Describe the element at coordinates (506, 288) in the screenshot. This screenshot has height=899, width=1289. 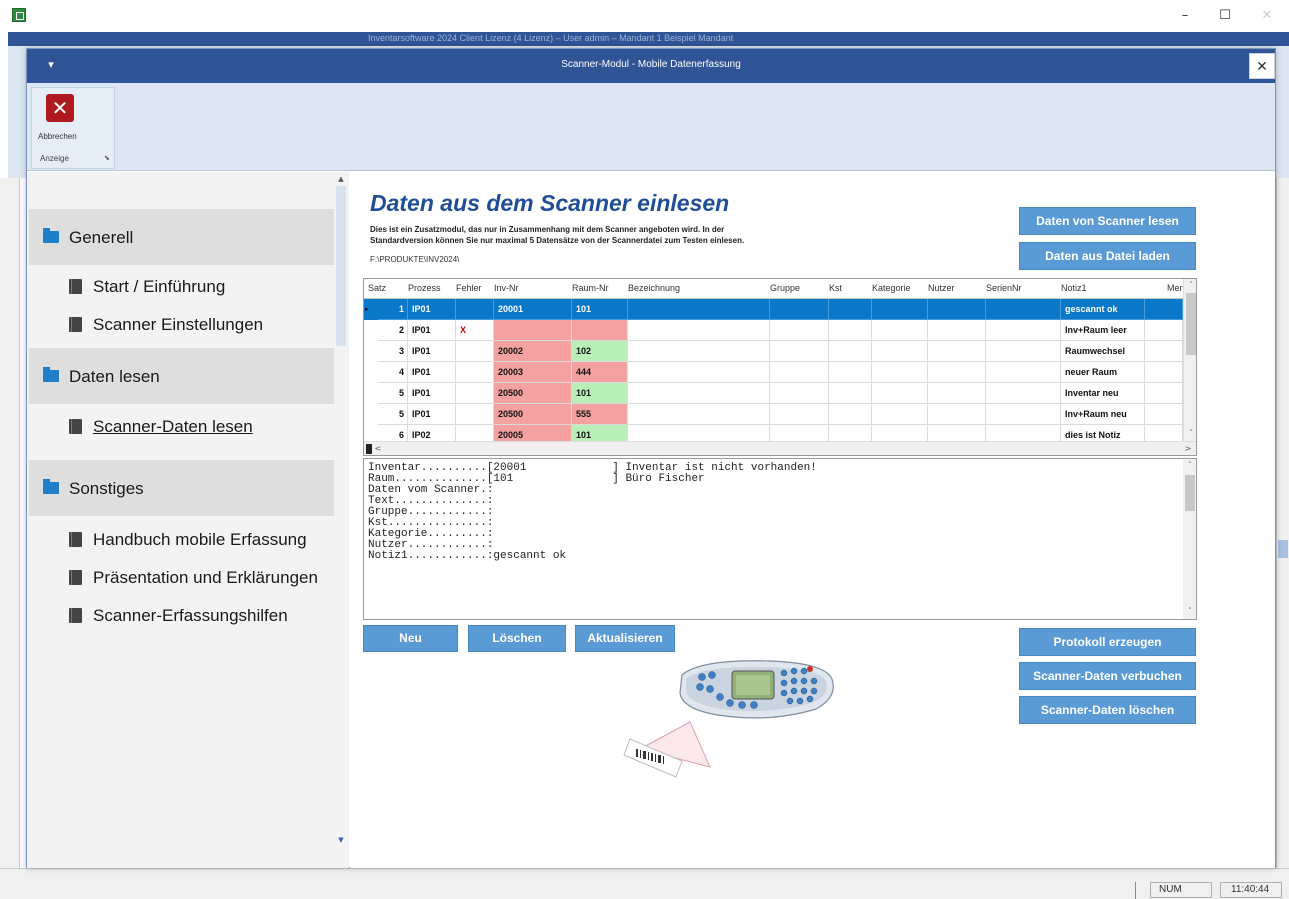
I see `column-header: Inv-Nr` at that location.